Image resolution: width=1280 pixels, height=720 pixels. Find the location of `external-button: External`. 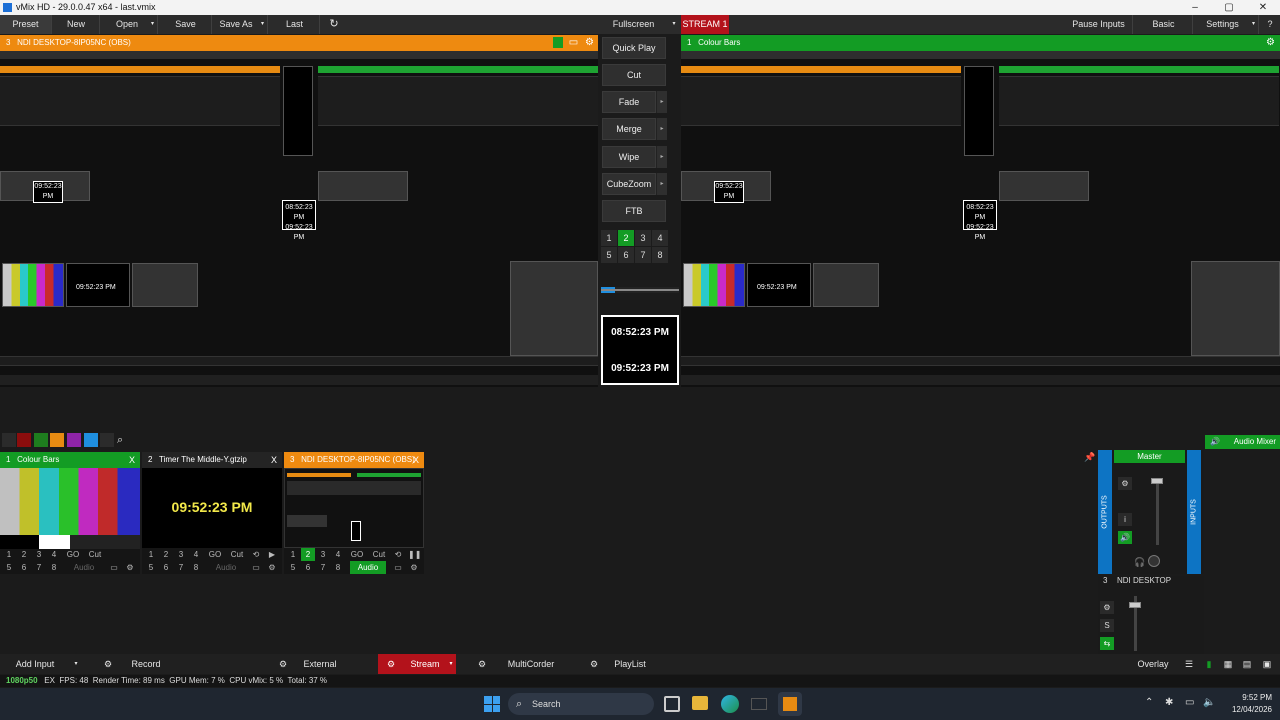

external-button: External is located at coordinates (320, 664).